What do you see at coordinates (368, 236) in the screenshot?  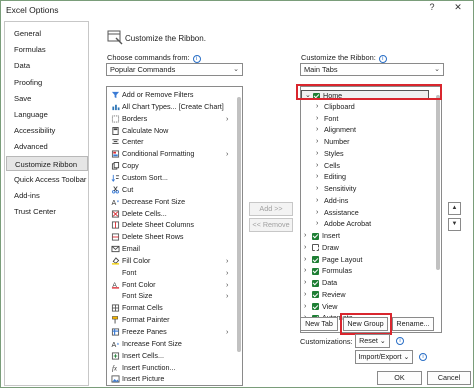 I see `tree-tab-item: › Insert` at bounding box center [368, 236].